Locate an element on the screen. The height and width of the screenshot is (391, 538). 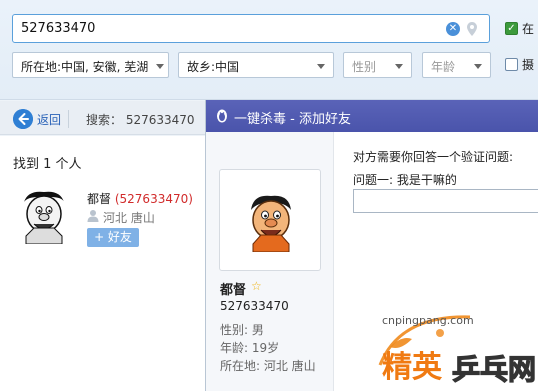
results-count: 找到 1 个人 is located at coordinates (47, 164).